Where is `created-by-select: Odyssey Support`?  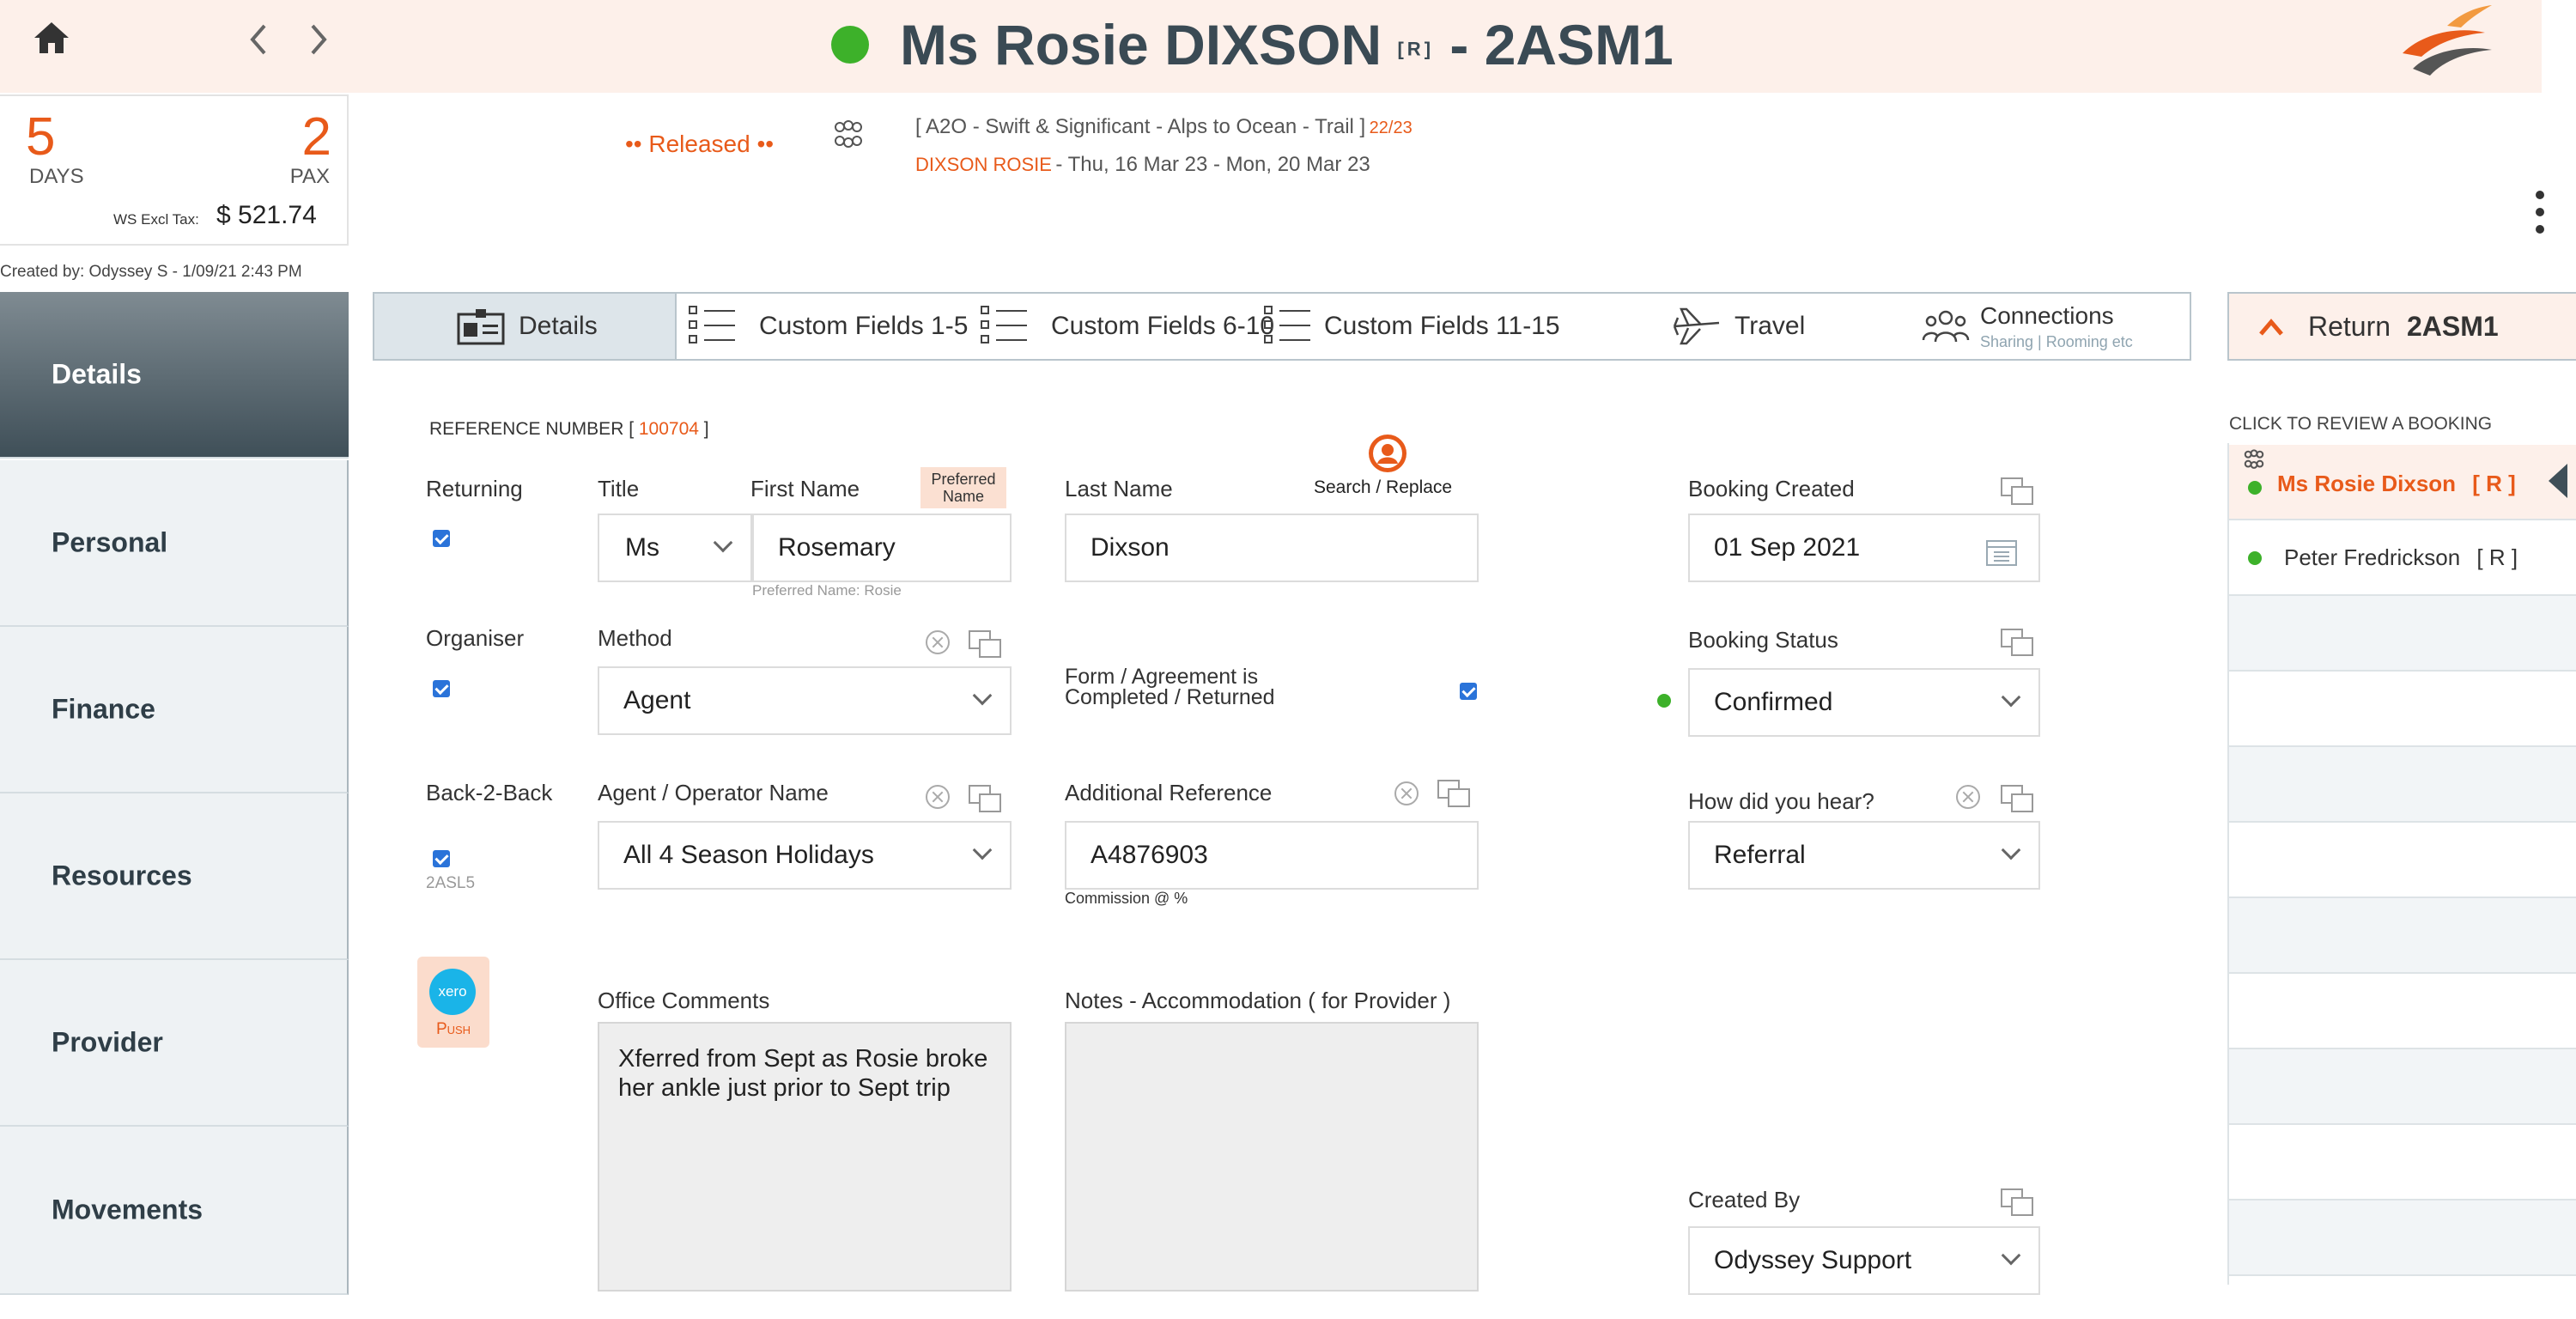
created-by-select: Odyssey Support is located at coordinates (1864, 1260).